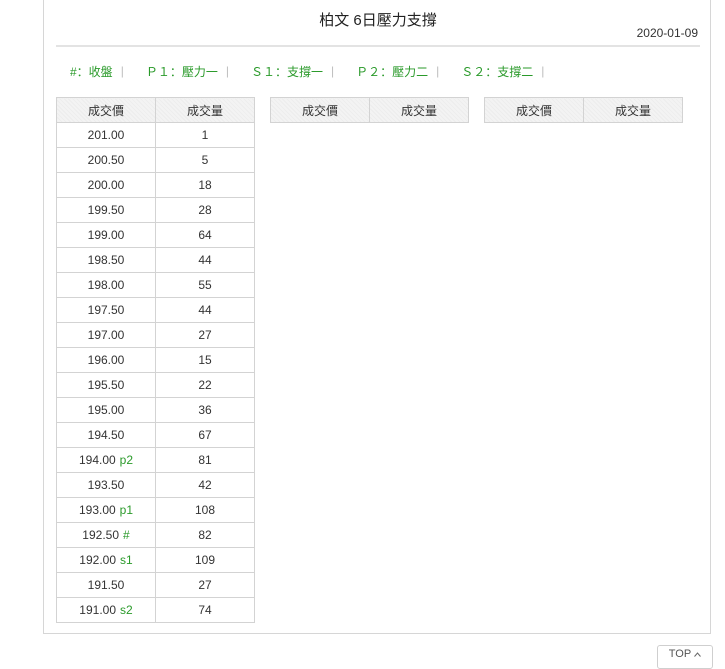 The width and height of the screenshot is (725, 669). What do you see at coordinates (667, 33) in the screenshot?
I see `page-date: 2020-01-09` at bounding box center [667, 33].